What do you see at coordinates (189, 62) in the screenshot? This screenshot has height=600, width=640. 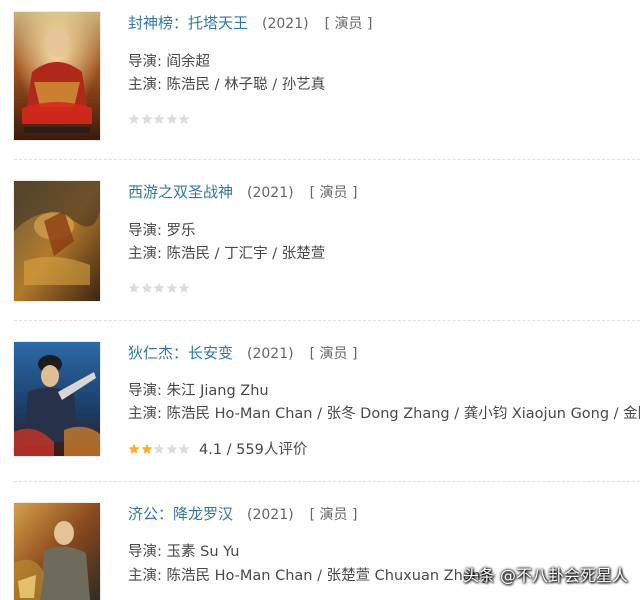 I see `director-name: 阎余超` at bounding box center [189, 62].